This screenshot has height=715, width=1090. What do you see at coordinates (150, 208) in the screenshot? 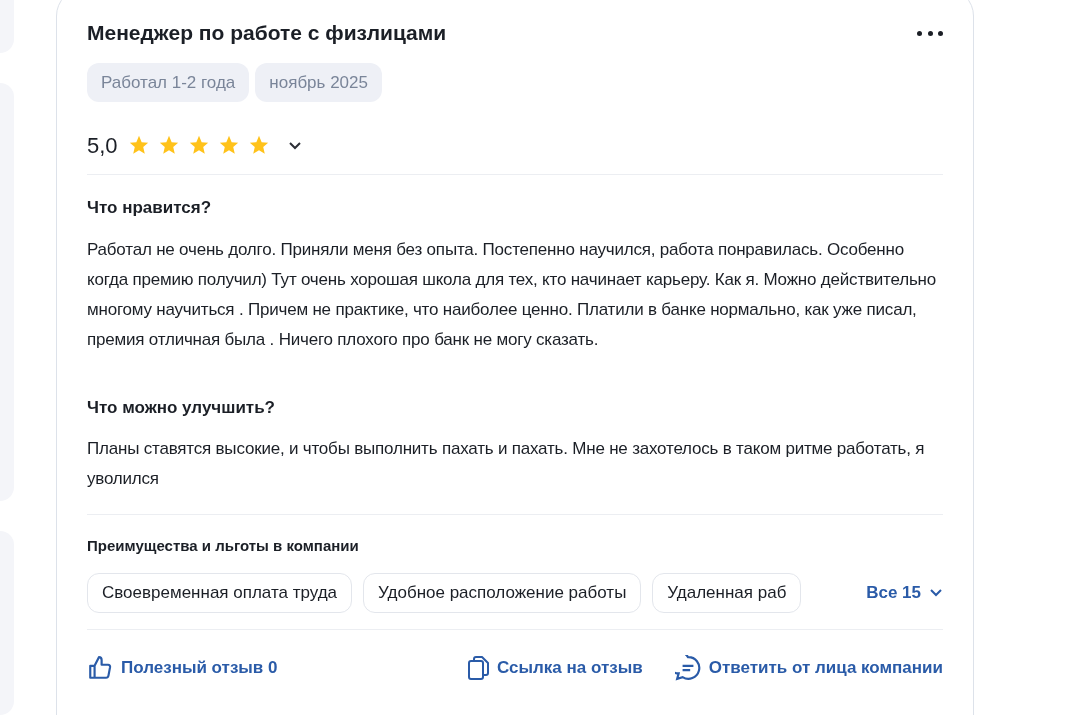
I see `section-heading: Что нравится?` at bounding box center [150, 208].